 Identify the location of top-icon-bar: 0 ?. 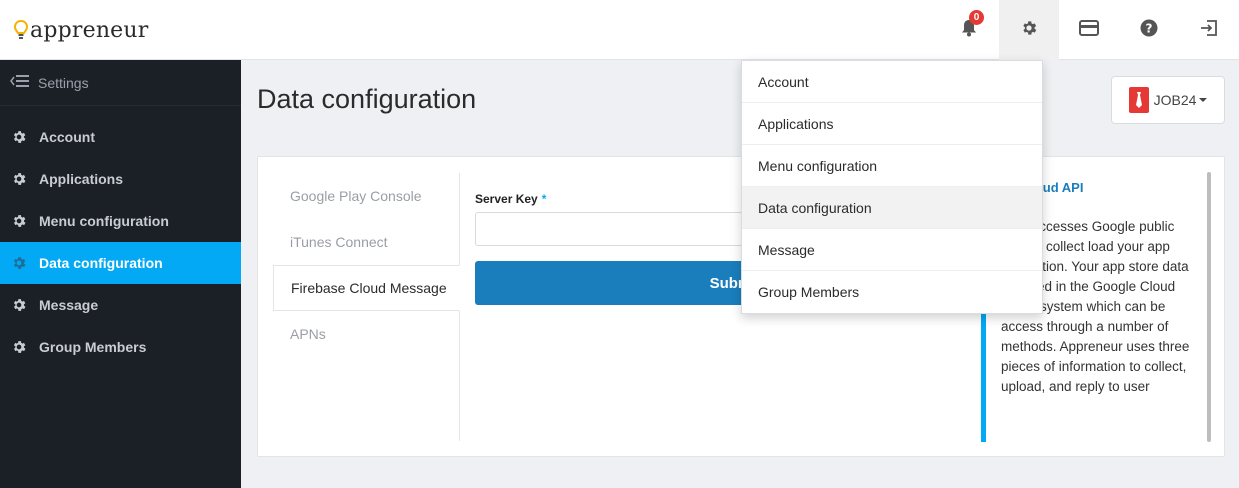
(1089, 30).